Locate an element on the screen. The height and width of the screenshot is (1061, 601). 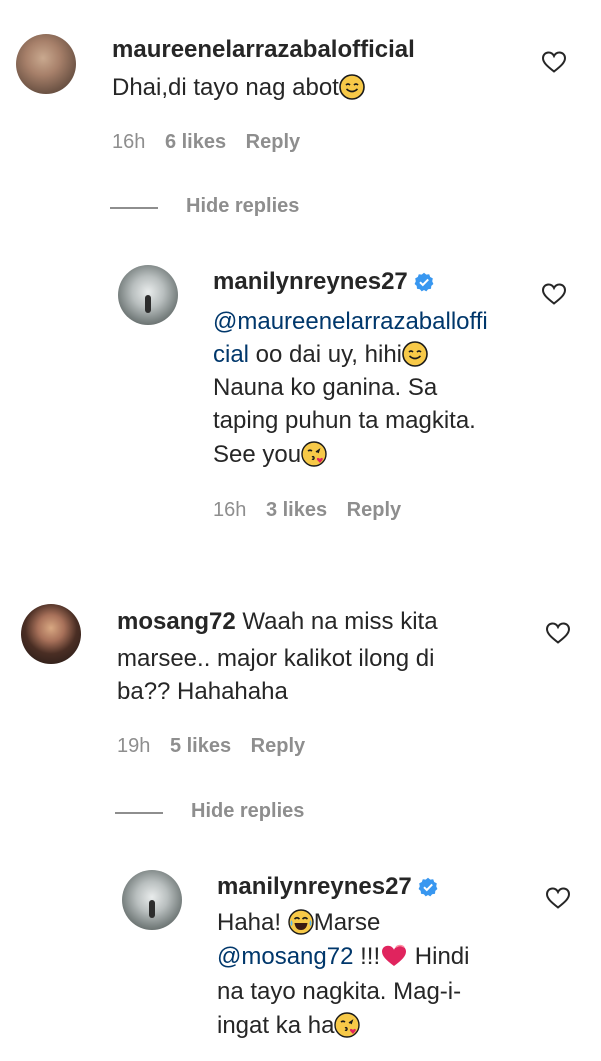
mention-link: cial is located at coordinates (231, 354).